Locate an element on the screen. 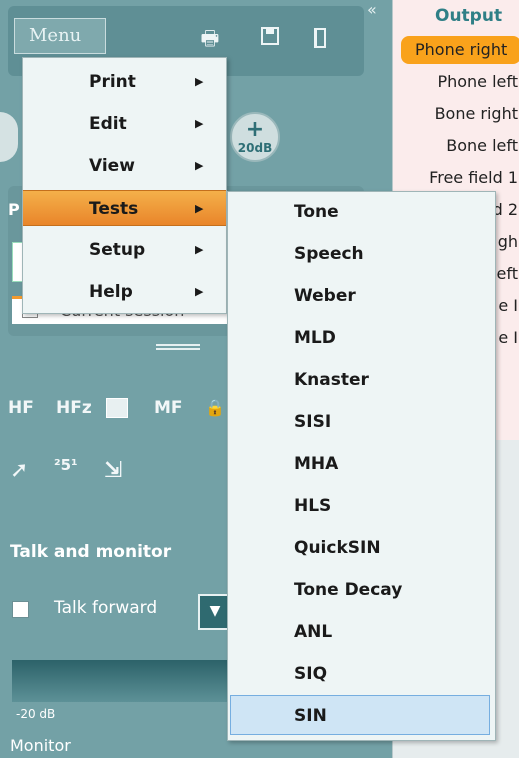 The width and height of the screenshot is (519, 758). submenu-item-sisi: SISI is located at coordinates (361, 422).